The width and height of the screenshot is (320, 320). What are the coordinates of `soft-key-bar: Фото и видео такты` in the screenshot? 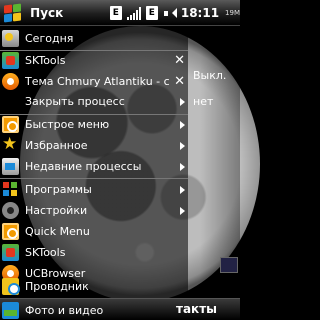 It's located at (120, 309).